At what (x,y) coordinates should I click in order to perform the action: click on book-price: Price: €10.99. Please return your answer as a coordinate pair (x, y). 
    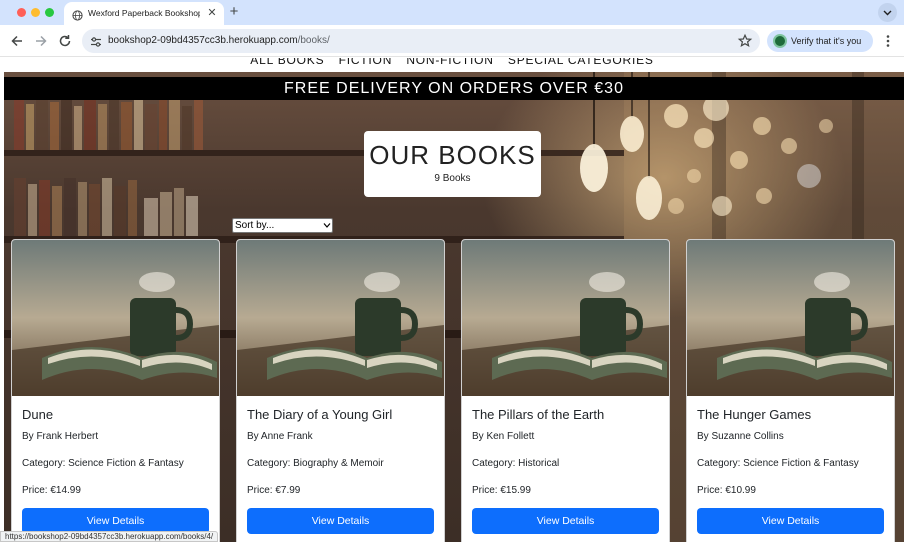
    Looking at the image, I should click on (726, 490).